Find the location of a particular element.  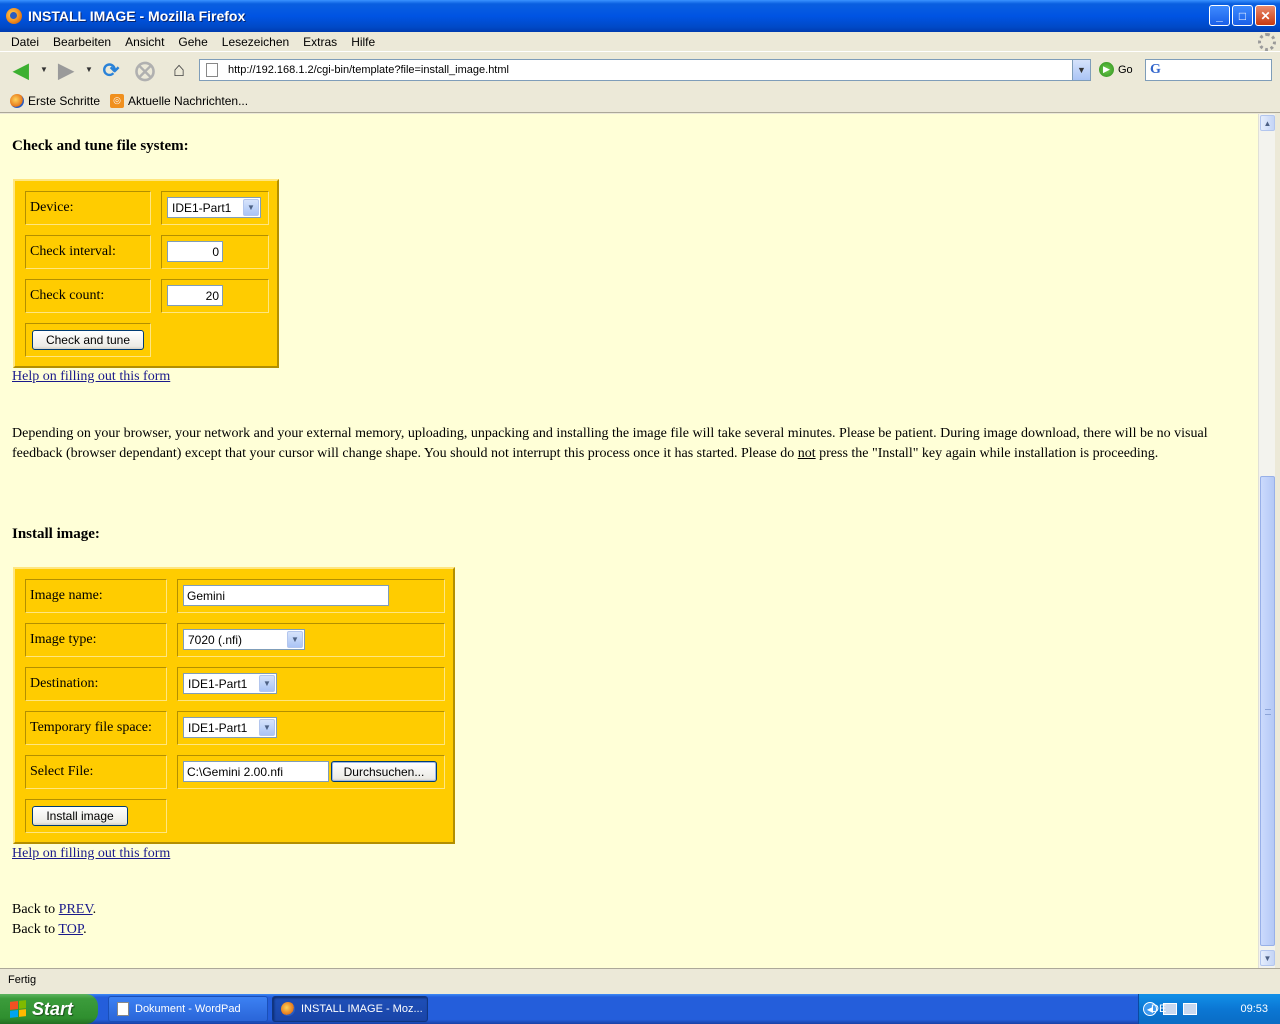

scrollbar-thumb is located at coordinates (1267, 711).